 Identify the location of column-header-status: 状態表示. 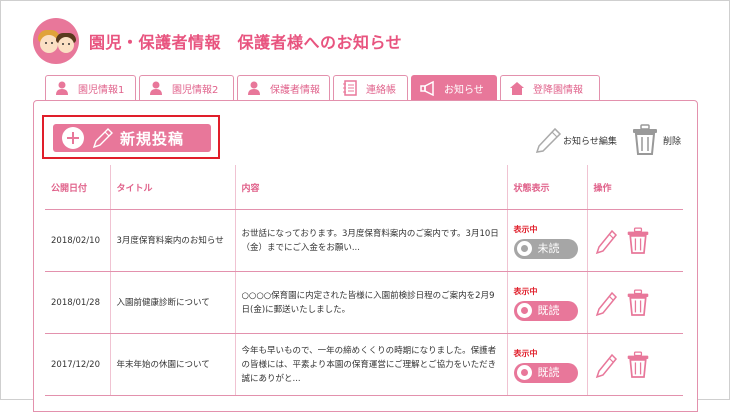
(546, 187).